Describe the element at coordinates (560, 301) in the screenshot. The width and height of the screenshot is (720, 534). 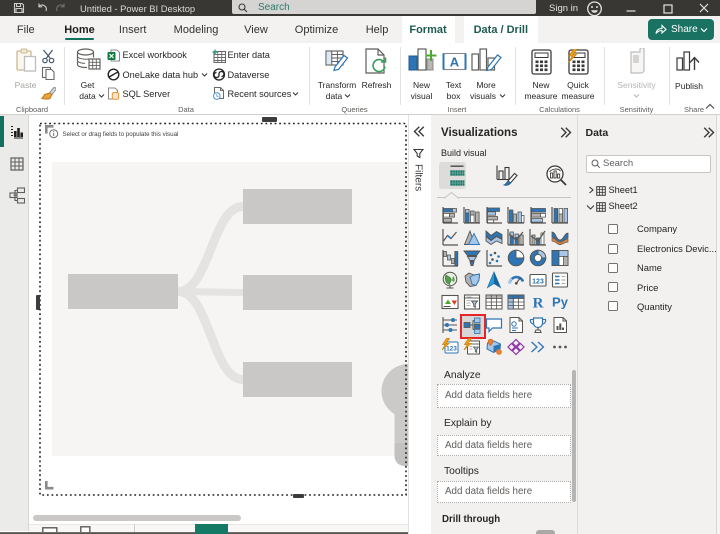
I see `svg-text: Py` at that location.